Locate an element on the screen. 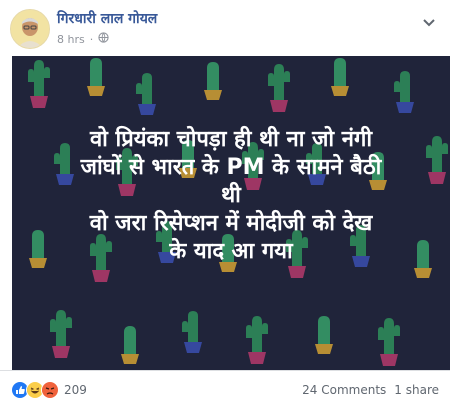 Image resolution: width=450 pixels, height=403 pixels. caption-line-3: थी is located at coordinates (231, 195).